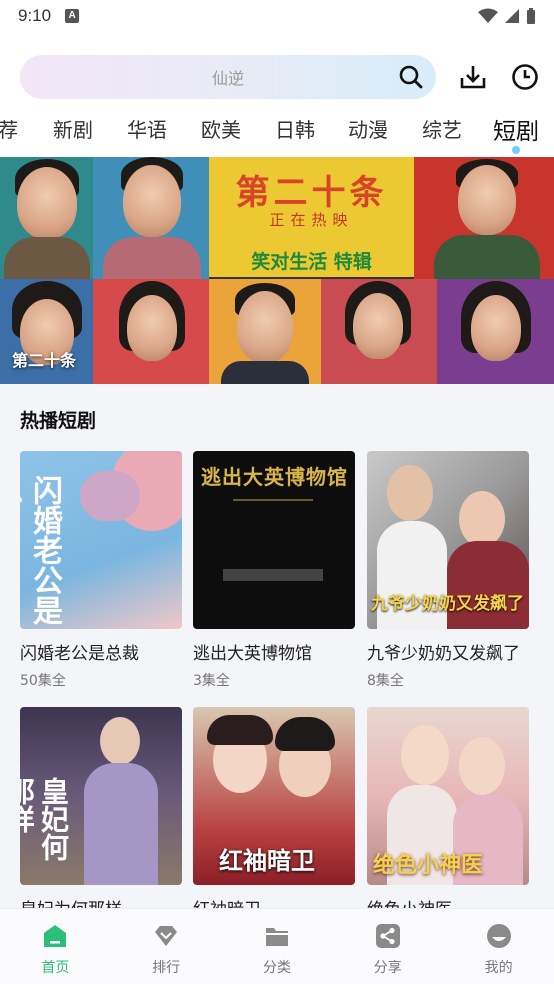  What do you see at coordinates (43, 681) in the screenshot?
I see `drama-episodes: 50集全` at bounding box center [43, 681].